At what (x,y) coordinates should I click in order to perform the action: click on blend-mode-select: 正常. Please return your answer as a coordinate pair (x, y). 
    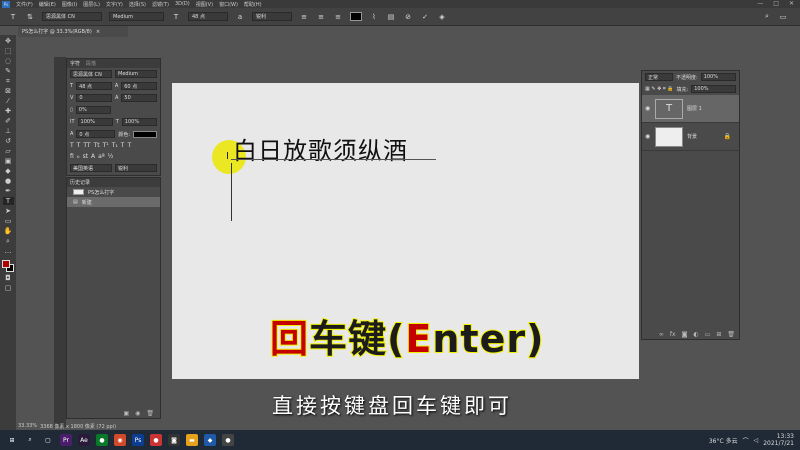
    Looking at the image, I should click on (659, 77).